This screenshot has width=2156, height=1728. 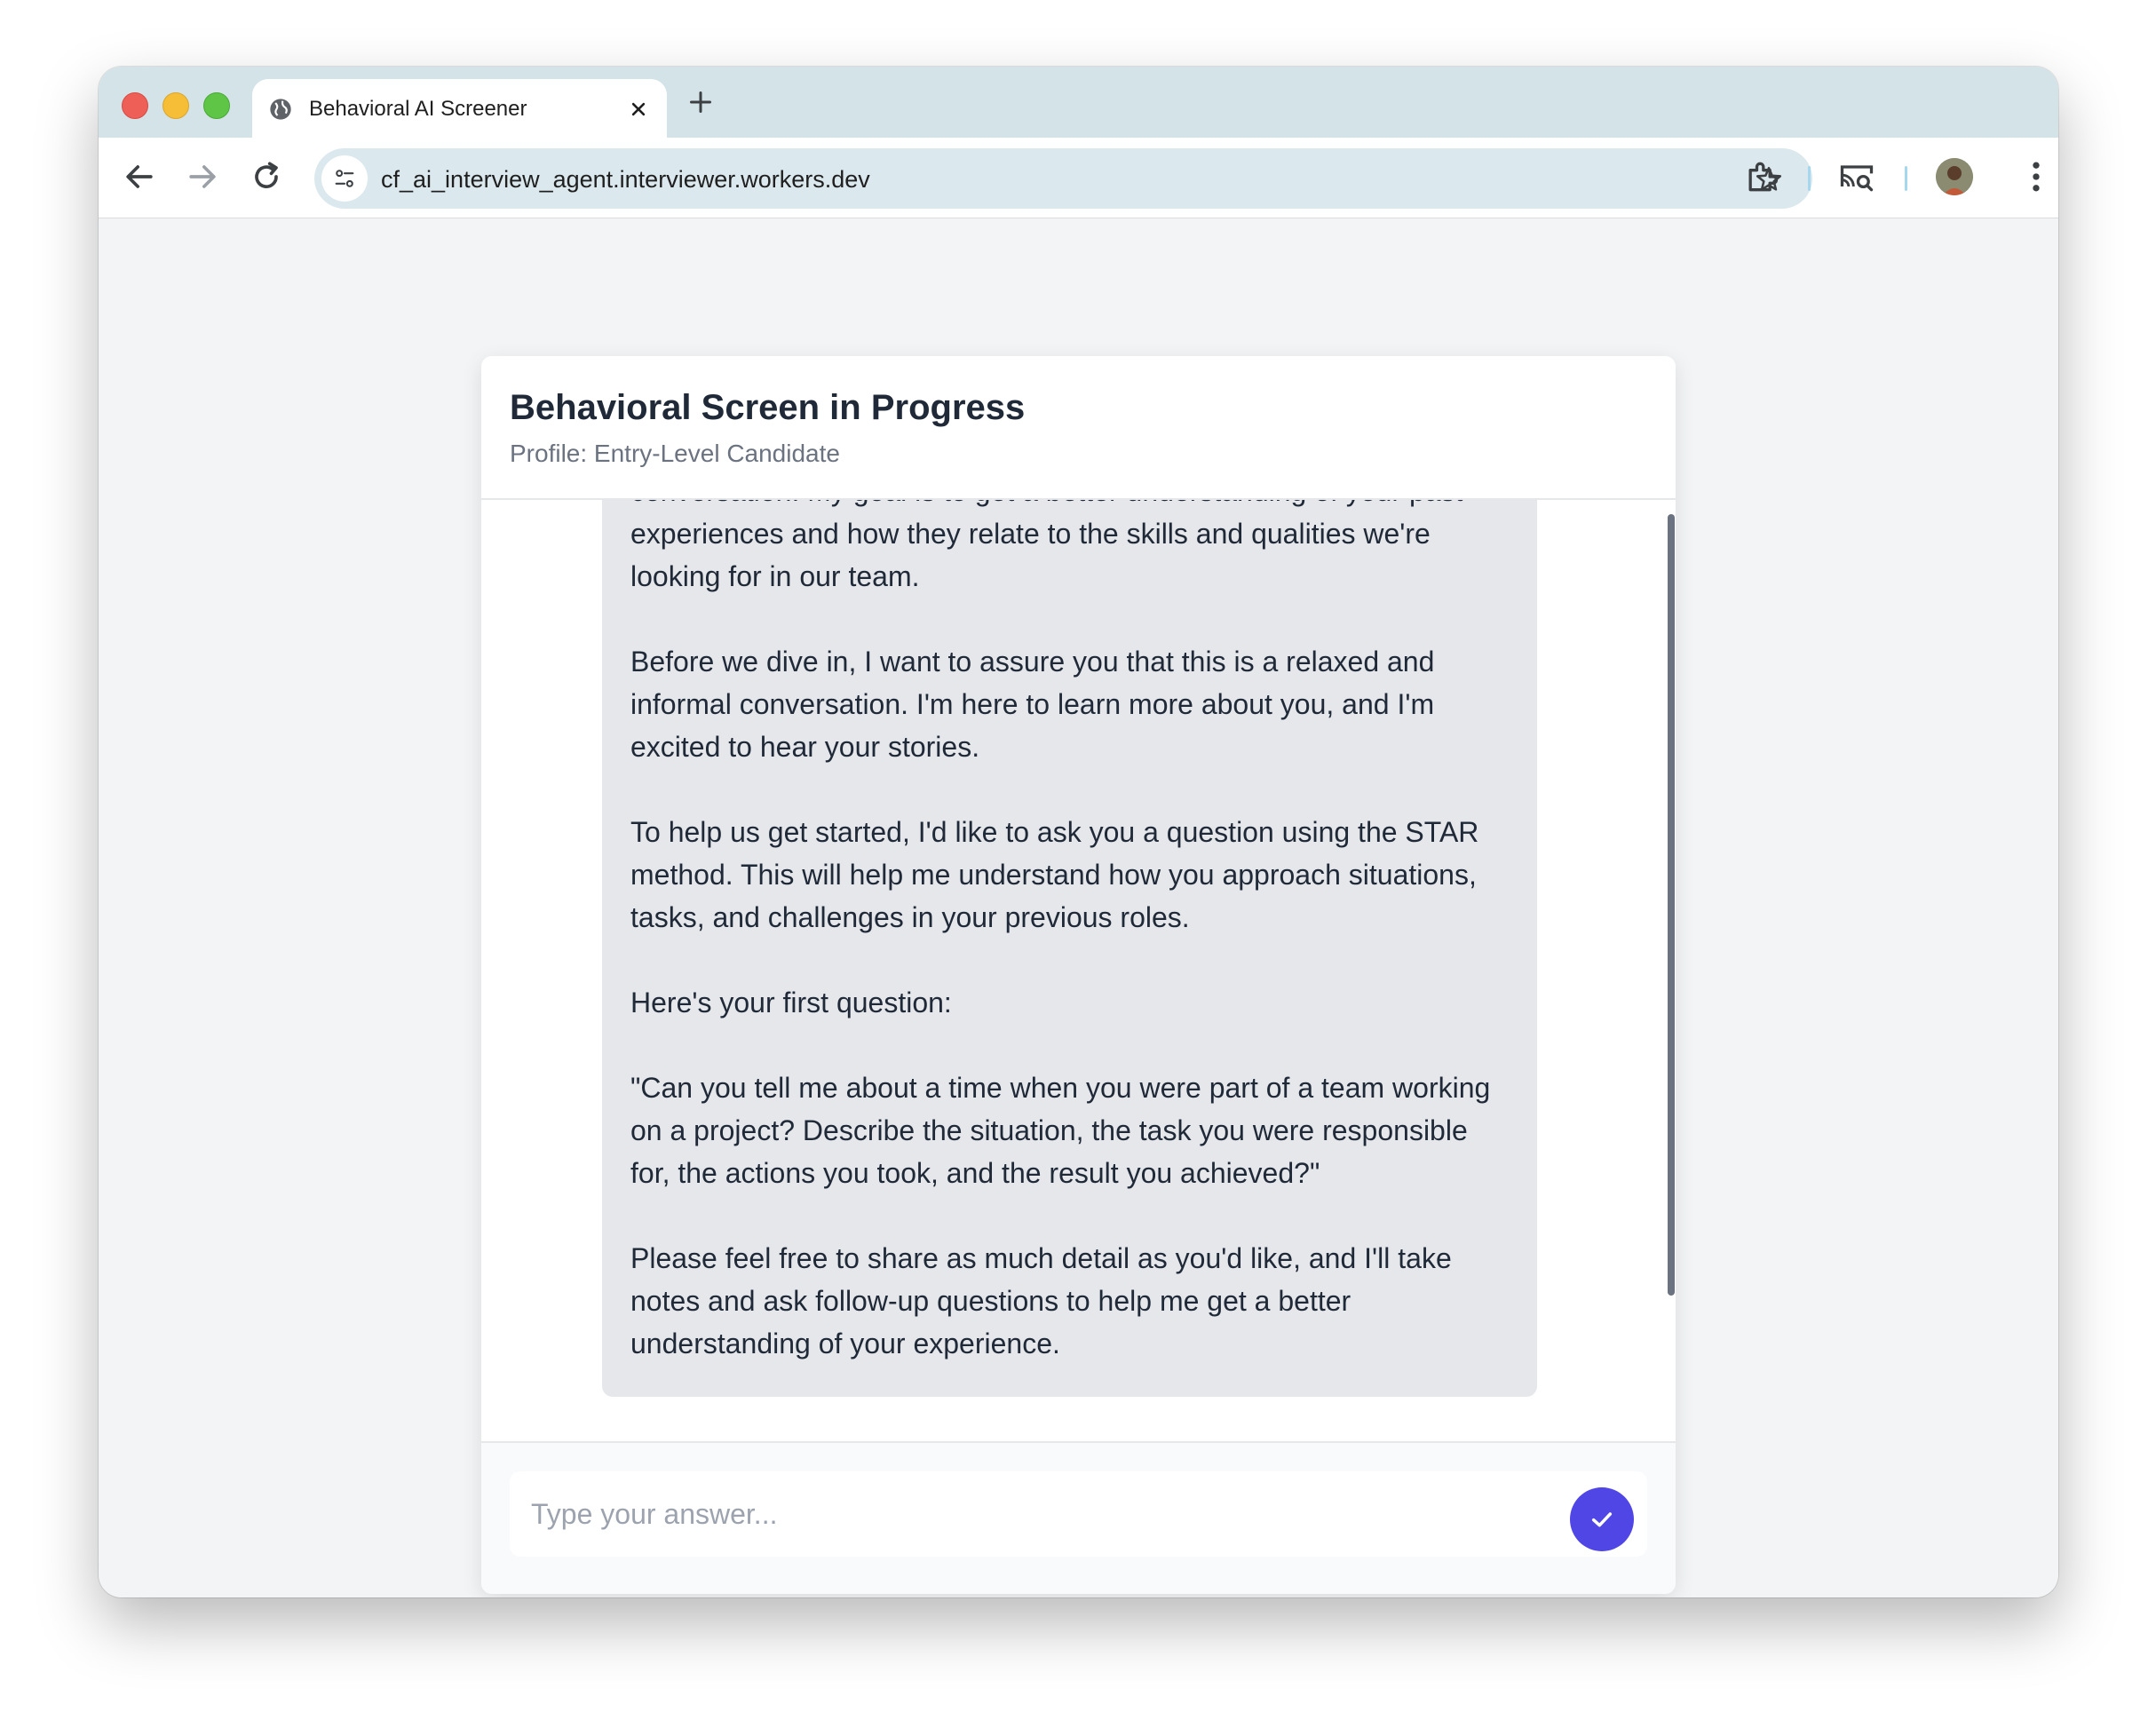 I want to click on tab-strip: Behavioral AI Screener, so click(x=1078, y=102).